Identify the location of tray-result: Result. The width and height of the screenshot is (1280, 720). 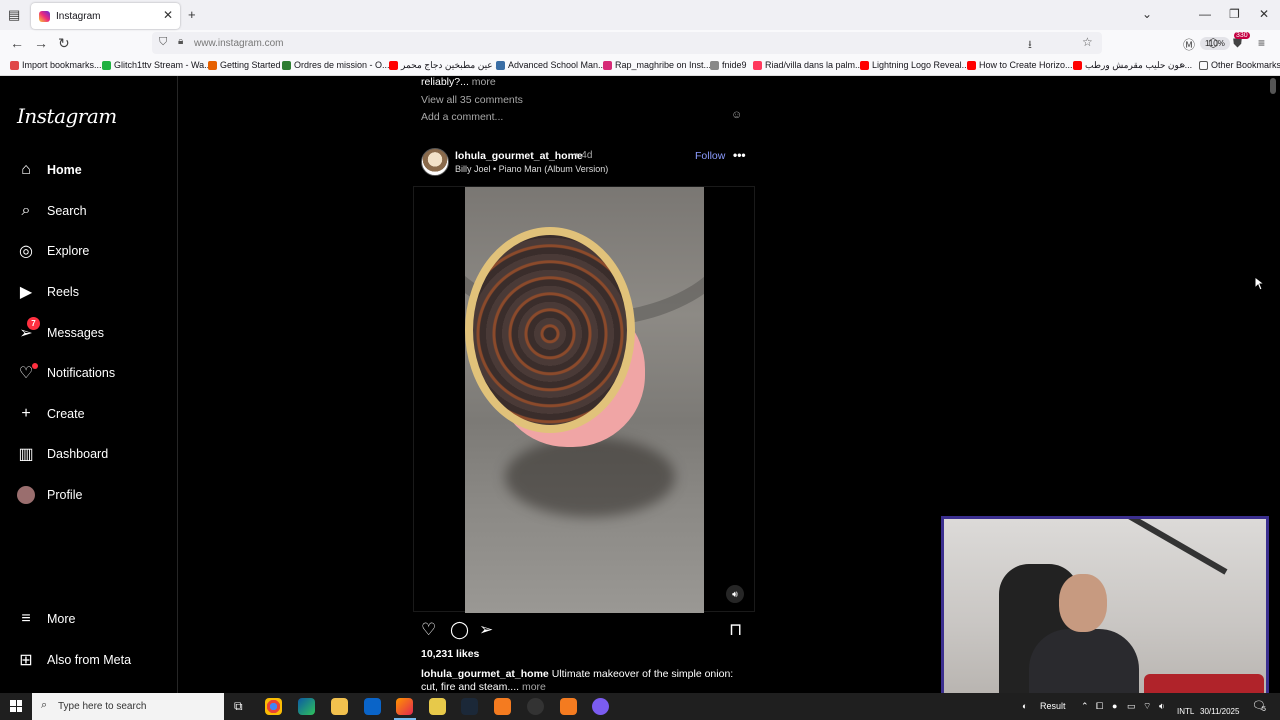
(1053, 706).